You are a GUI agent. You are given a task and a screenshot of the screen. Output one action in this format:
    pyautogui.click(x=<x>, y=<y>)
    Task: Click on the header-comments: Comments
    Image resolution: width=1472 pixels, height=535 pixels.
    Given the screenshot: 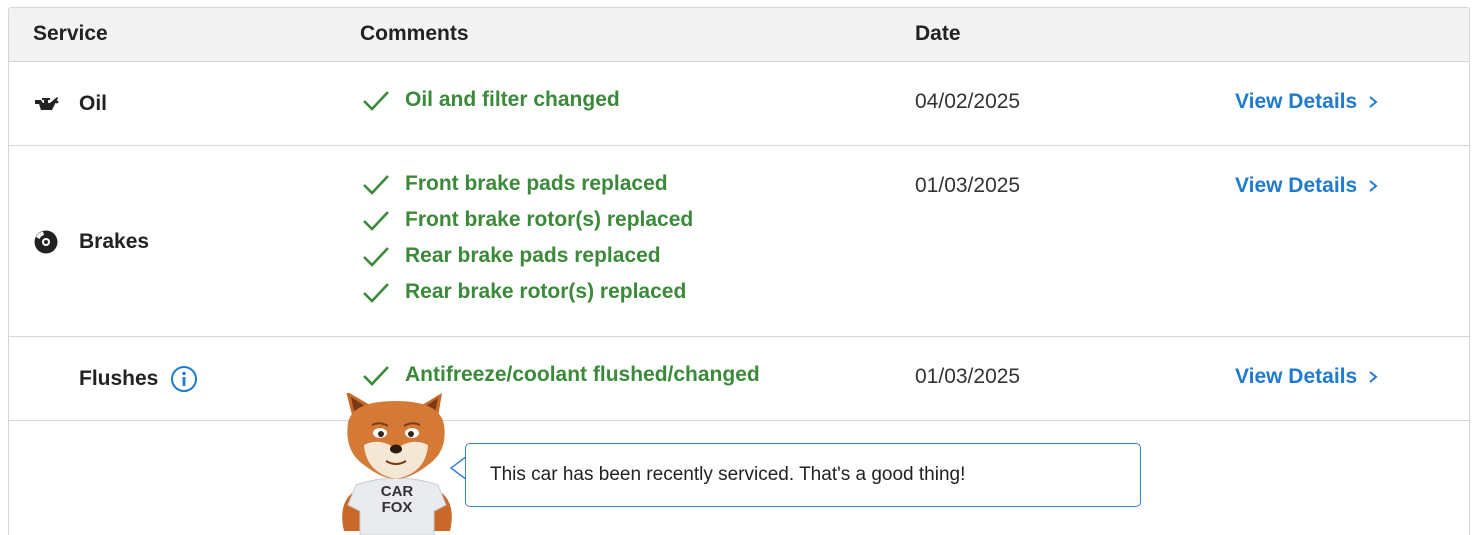 What is the action you would take?
    pyautogui.click(x=414, y=33)
    